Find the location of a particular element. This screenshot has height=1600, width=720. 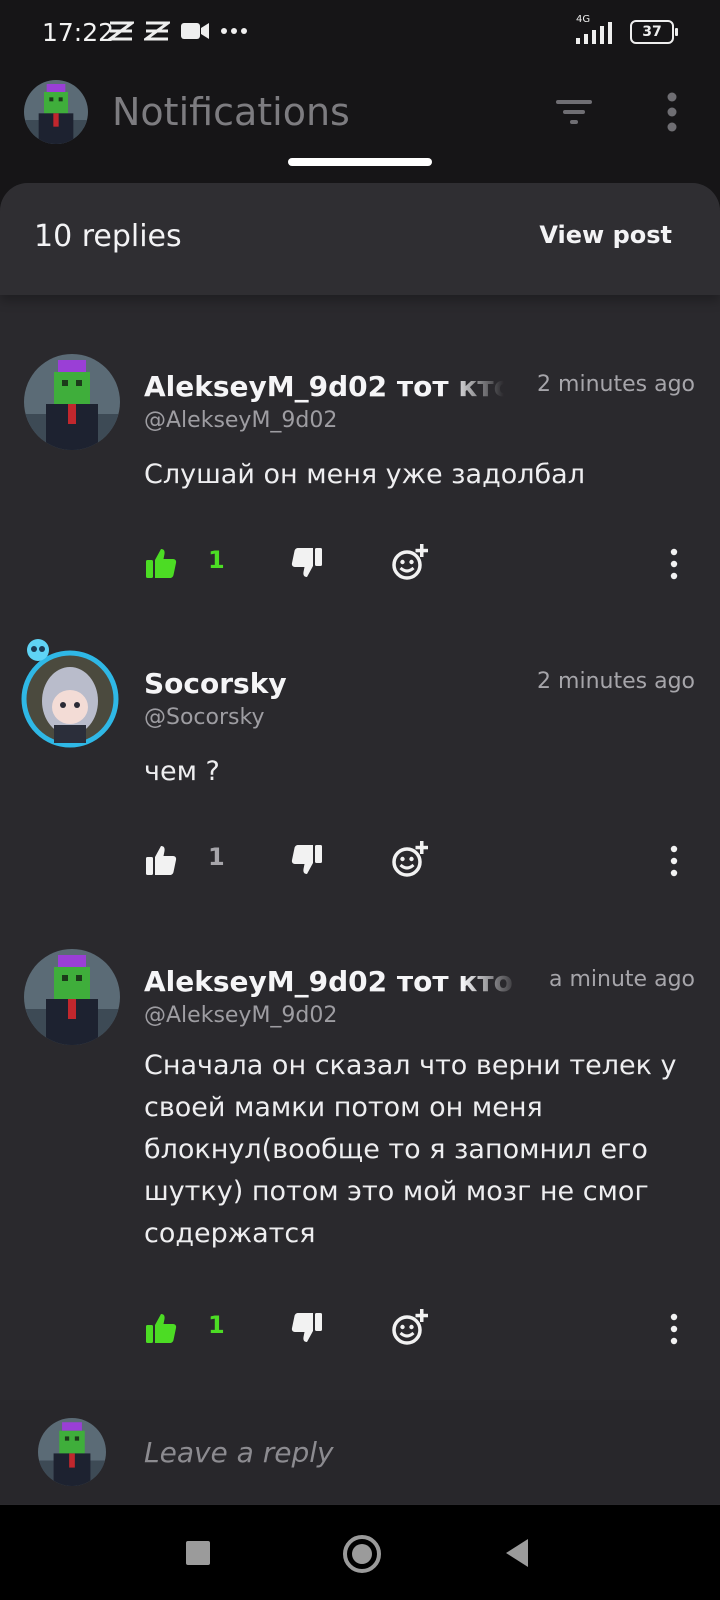

status-bar: 17:22 4G 37 is located at coordinates (360, 35).